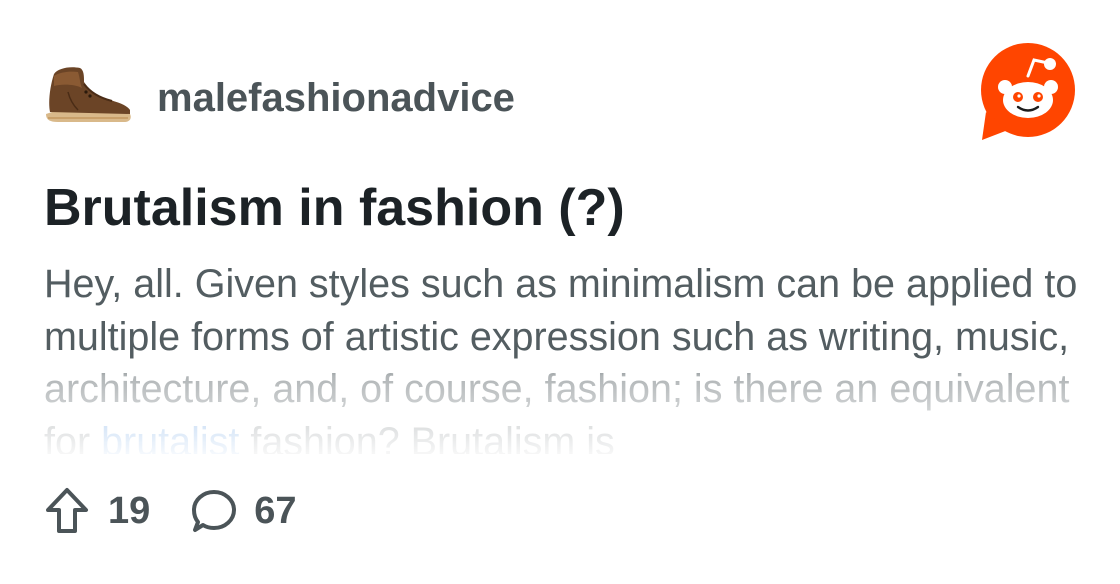  What do you see at coordinates (170, 511) in the screenshot?
I see `post-stats: 19 67` at bounding box center [170, 511].